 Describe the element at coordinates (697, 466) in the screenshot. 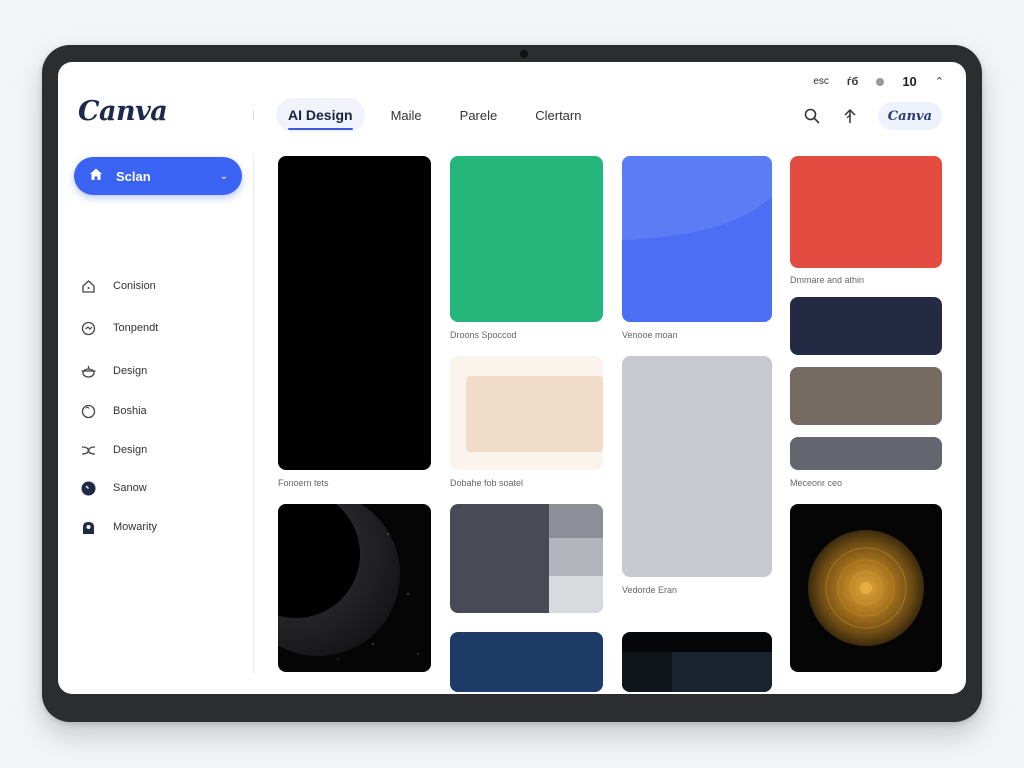

I see `design-card-gray-tall` at that location.